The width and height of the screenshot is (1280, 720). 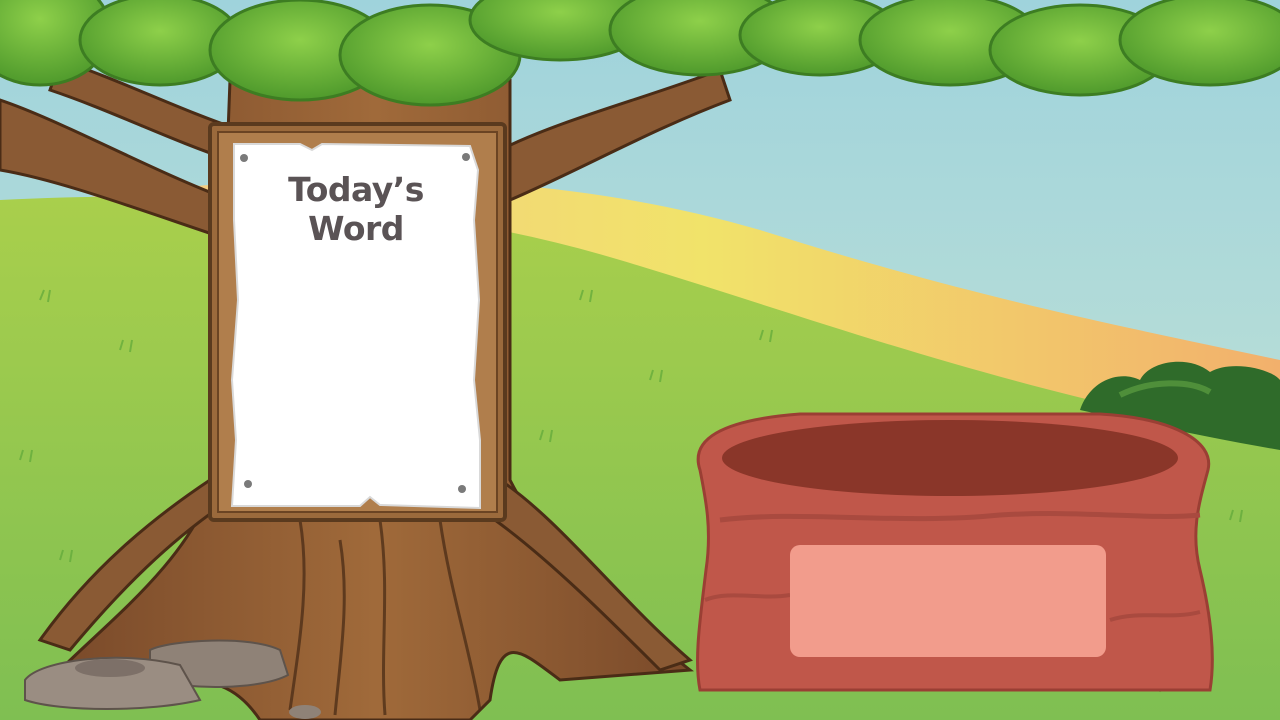 What do you see at coordinates (950, 458) in the screenshot?
I see `sack-opening` at bounding box center [950, 458].